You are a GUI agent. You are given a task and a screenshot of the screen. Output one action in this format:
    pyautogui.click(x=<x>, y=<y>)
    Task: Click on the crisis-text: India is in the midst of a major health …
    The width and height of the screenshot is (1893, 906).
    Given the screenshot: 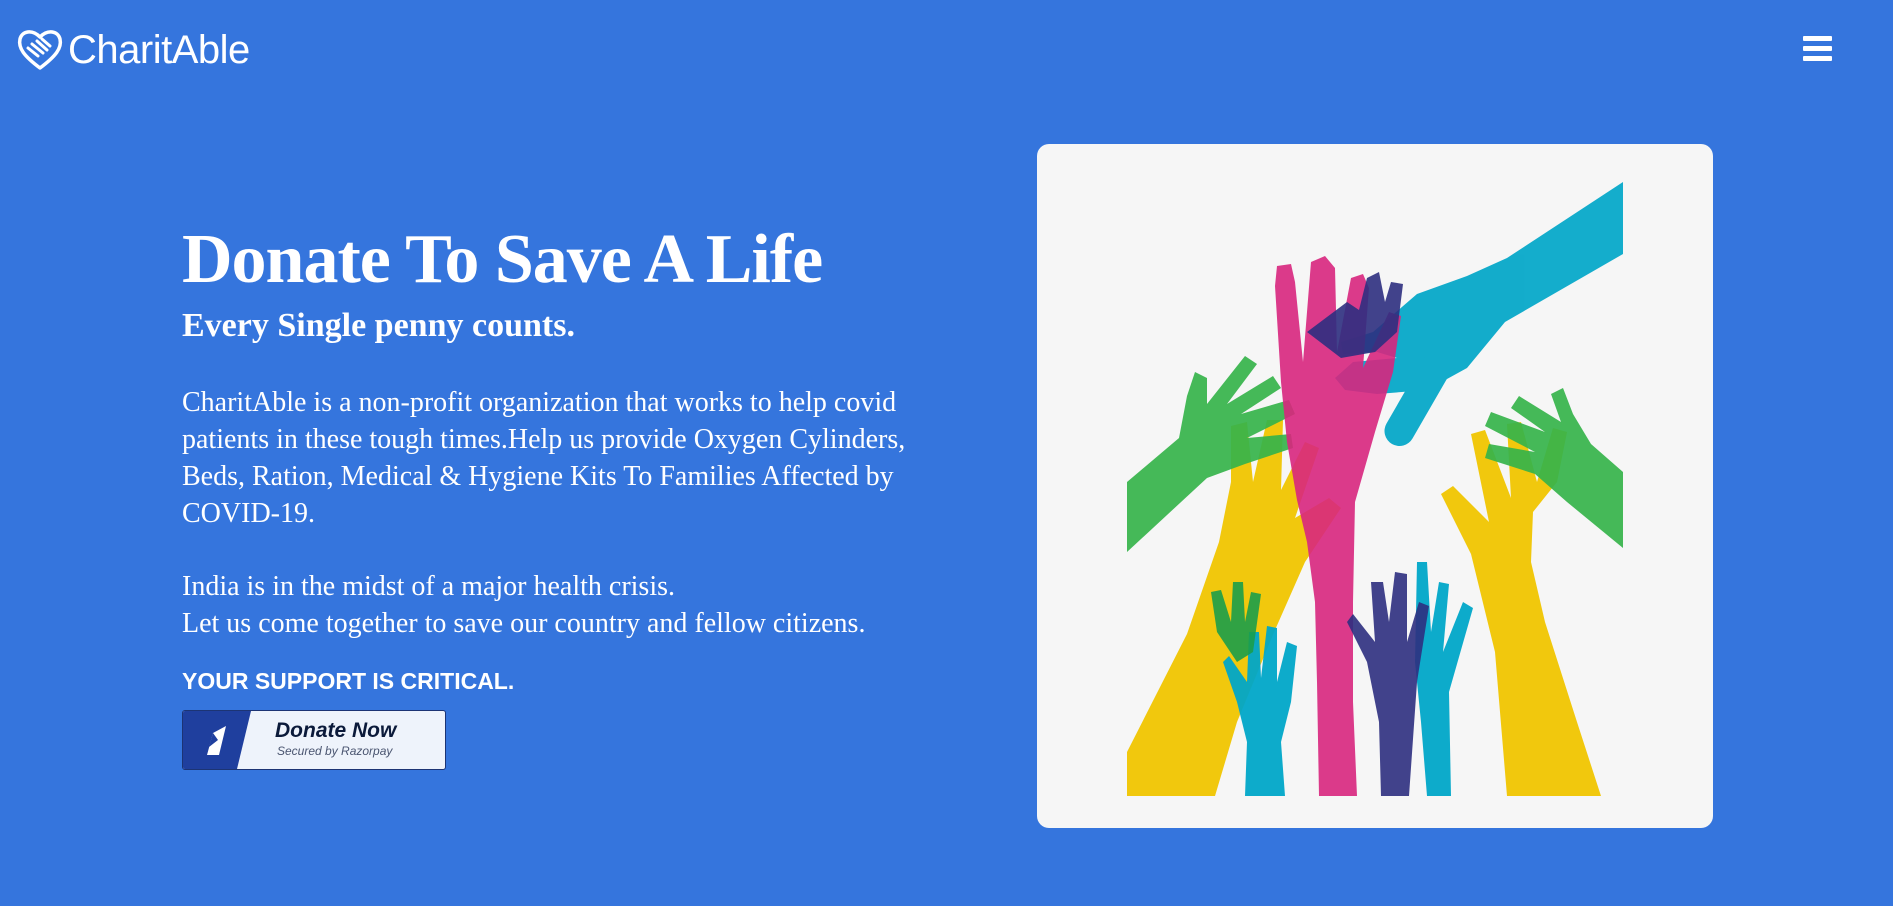 What is the action you would take?
    pyautogui.click(x=582, y=605)
    